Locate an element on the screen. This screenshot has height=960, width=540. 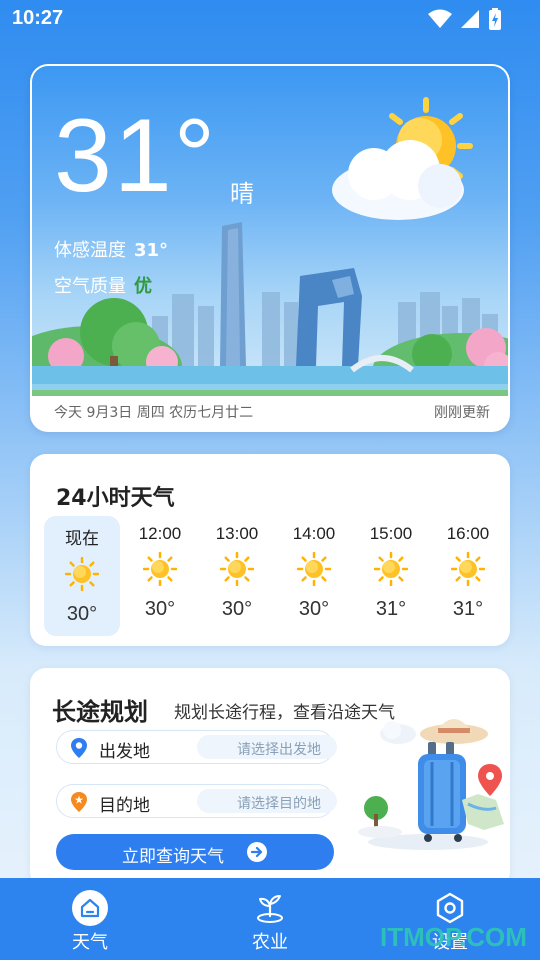
hourly-item: 15:00 31° is located at coordinates (391, 576).